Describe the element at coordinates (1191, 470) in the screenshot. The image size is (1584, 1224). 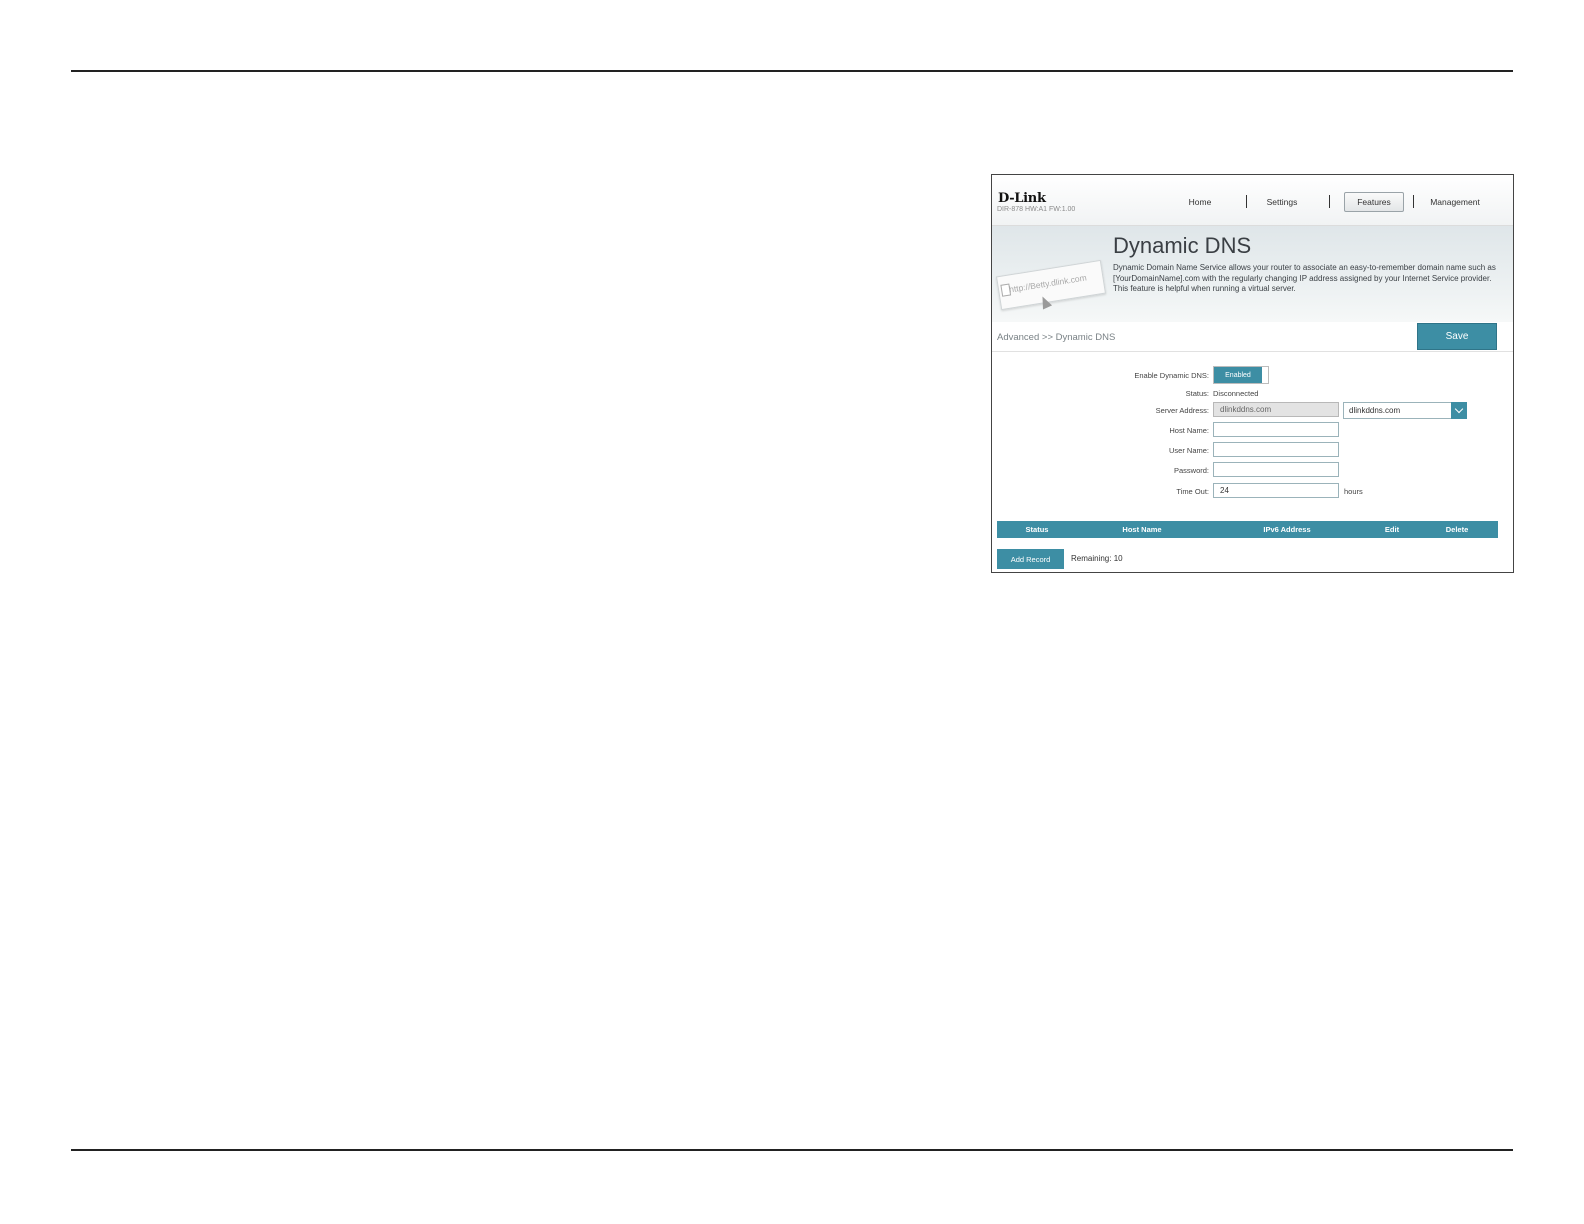
I see `password-label: Password:` at that location.